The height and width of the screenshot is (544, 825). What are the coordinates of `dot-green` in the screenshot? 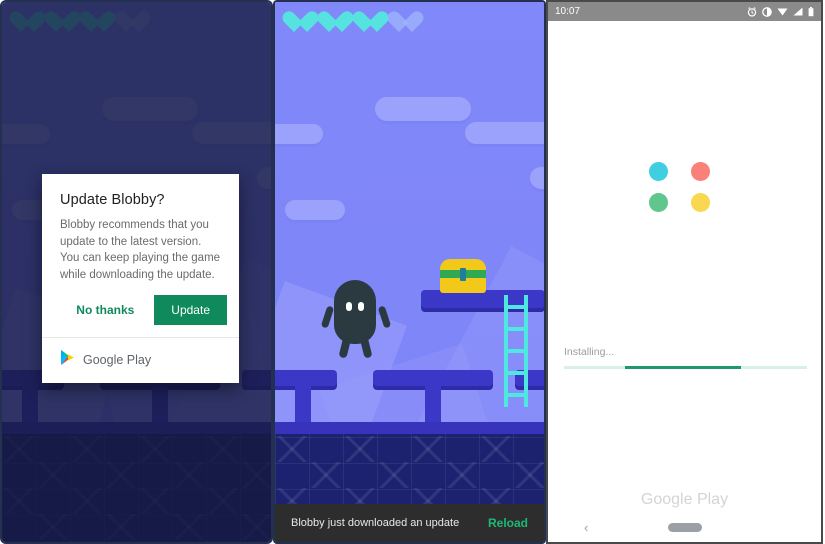 It's located at (658, 202).